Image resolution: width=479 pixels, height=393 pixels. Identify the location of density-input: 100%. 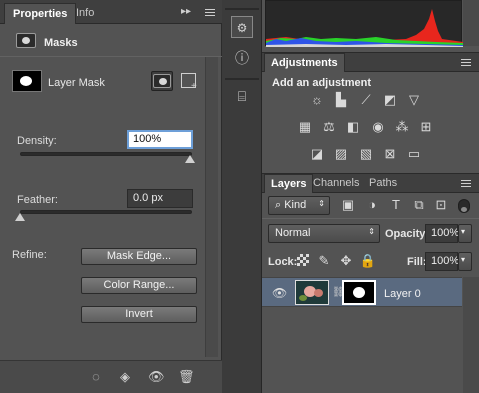
(160, 139).